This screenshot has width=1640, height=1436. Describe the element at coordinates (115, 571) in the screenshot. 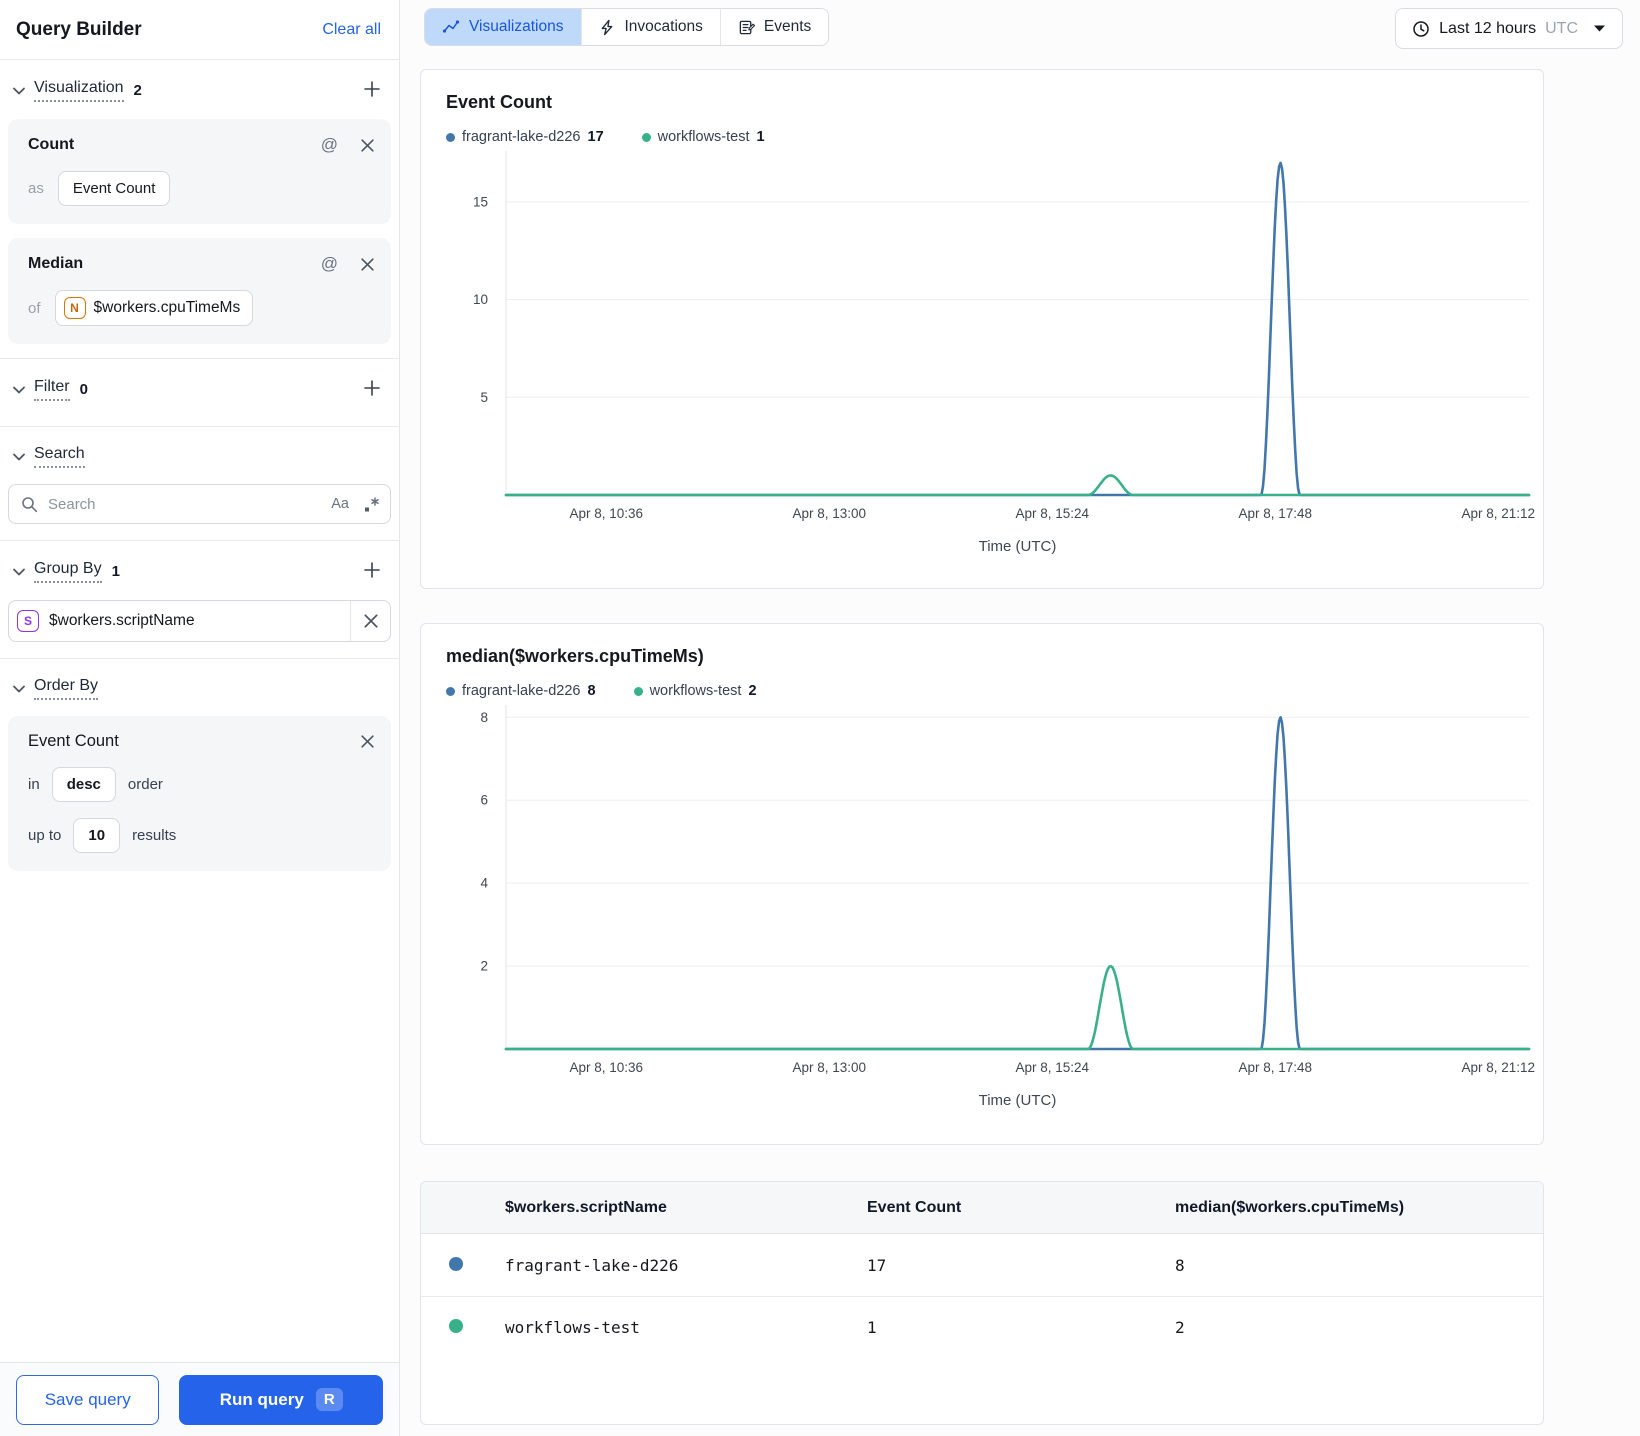

I see `group-by-count: 1` at that location.